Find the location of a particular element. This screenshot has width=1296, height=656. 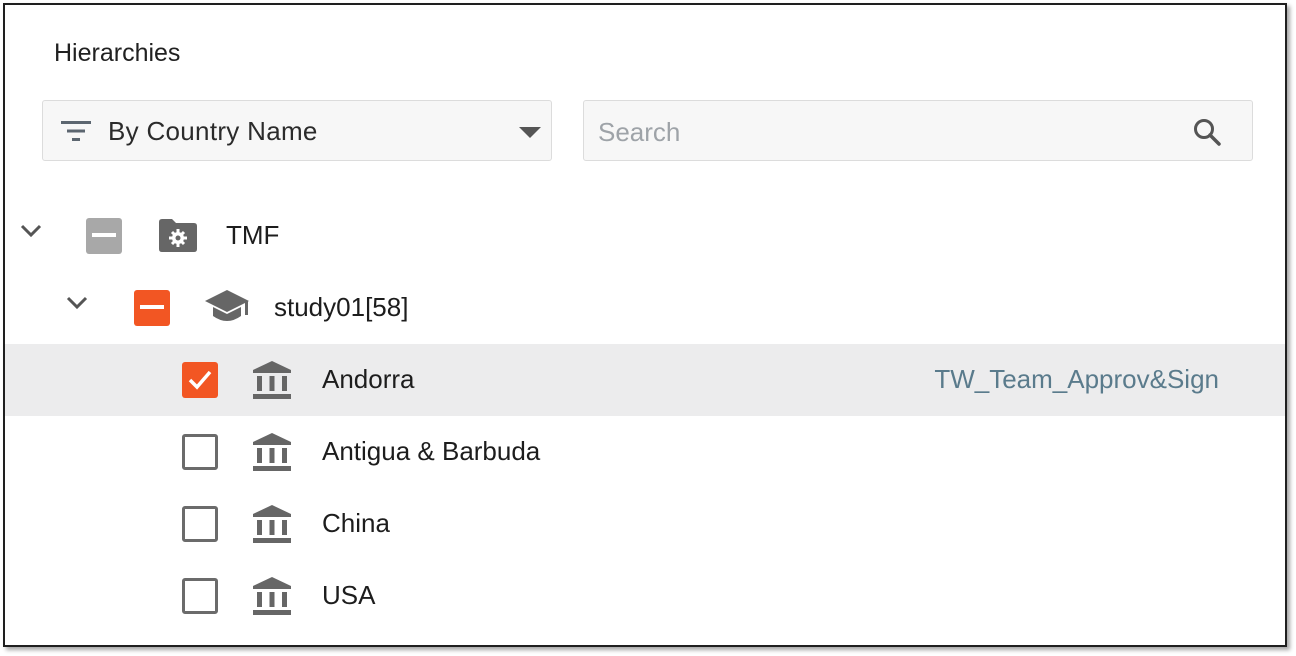

tree-node-label: study01[58] is located at coordinates (341, 307).